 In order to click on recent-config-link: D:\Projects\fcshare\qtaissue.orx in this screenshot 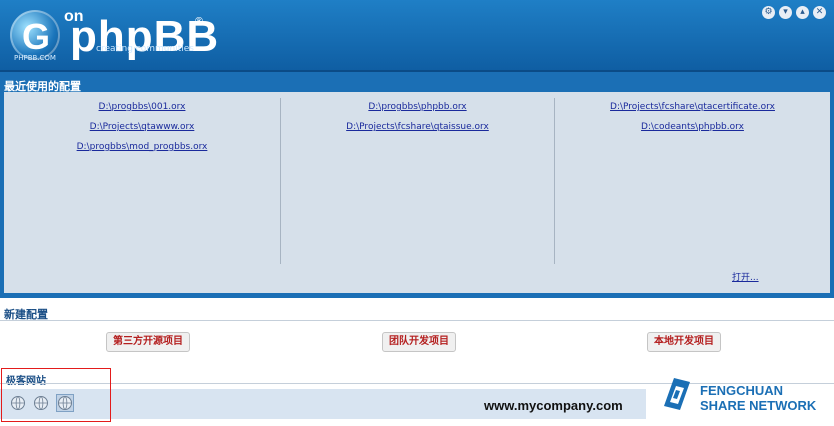, I will do `click(417, 129)`.